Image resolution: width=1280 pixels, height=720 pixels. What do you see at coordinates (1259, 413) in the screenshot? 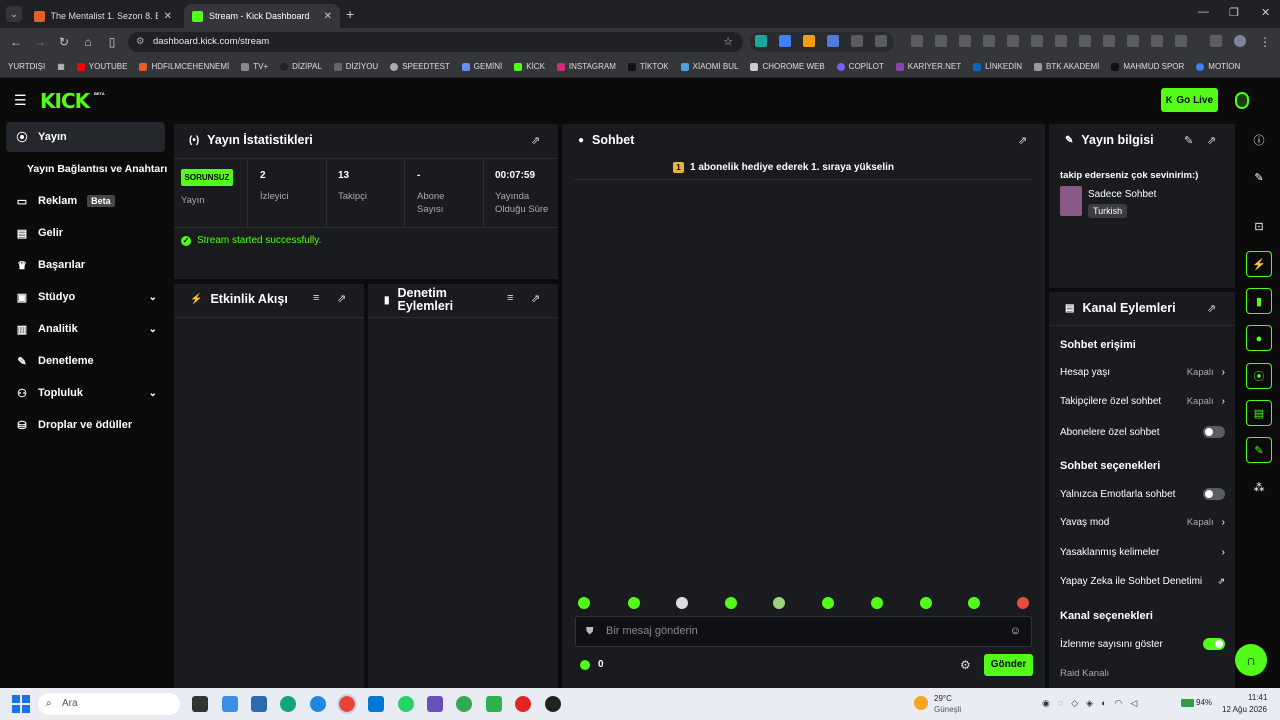
I see `server-icon: ▤` at bounding box center [1259, 413].